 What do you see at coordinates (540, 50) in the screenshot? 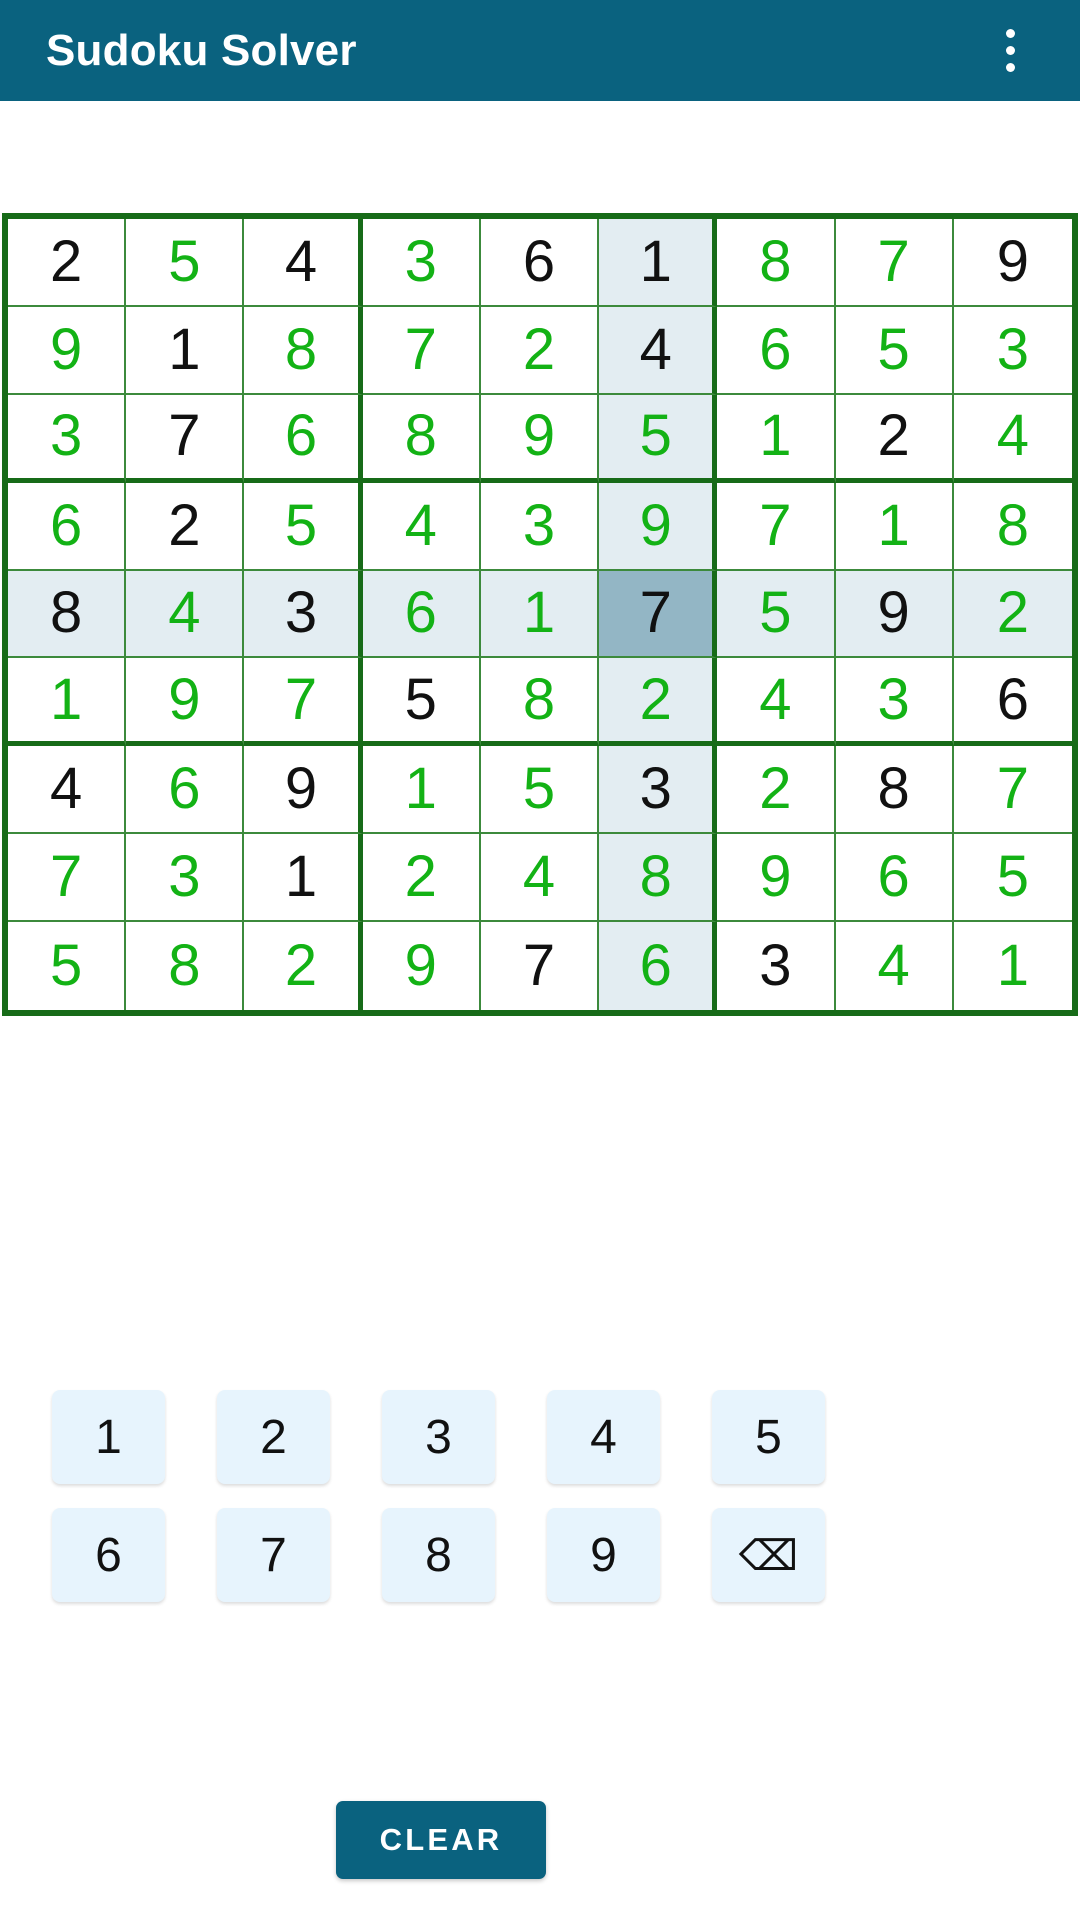
I see `app-bar: Sudoku Solver` at bounding box center [540, 50].